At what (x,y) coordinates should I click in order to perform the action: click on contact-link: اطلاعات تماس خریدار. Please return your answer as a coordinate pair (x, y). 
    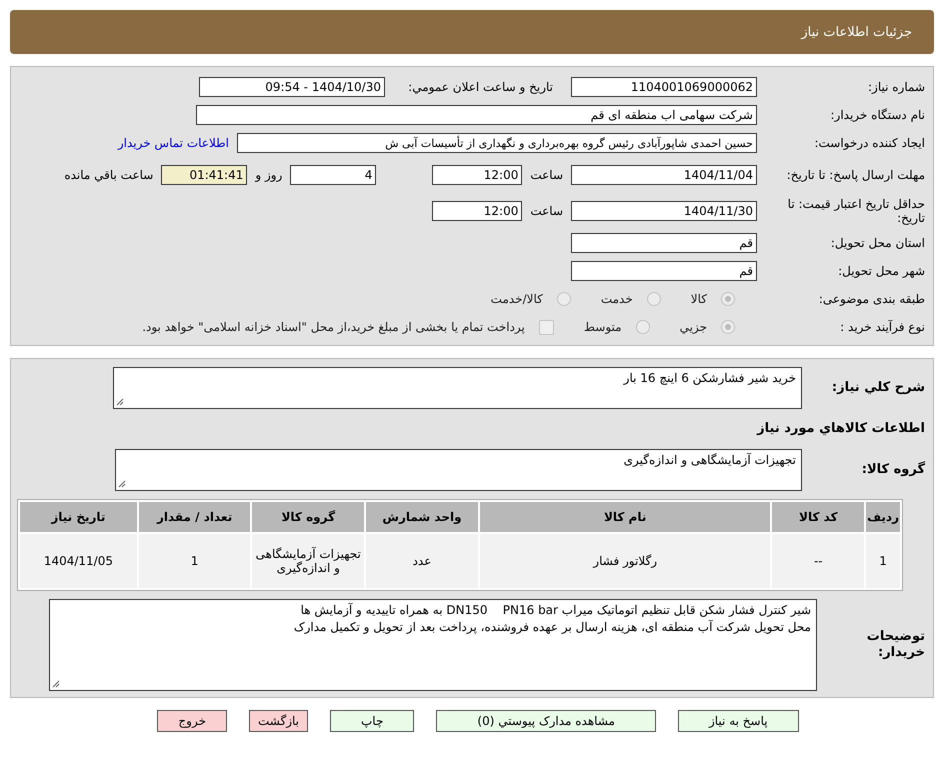
    Looking at the image, I should click on (173, 143).